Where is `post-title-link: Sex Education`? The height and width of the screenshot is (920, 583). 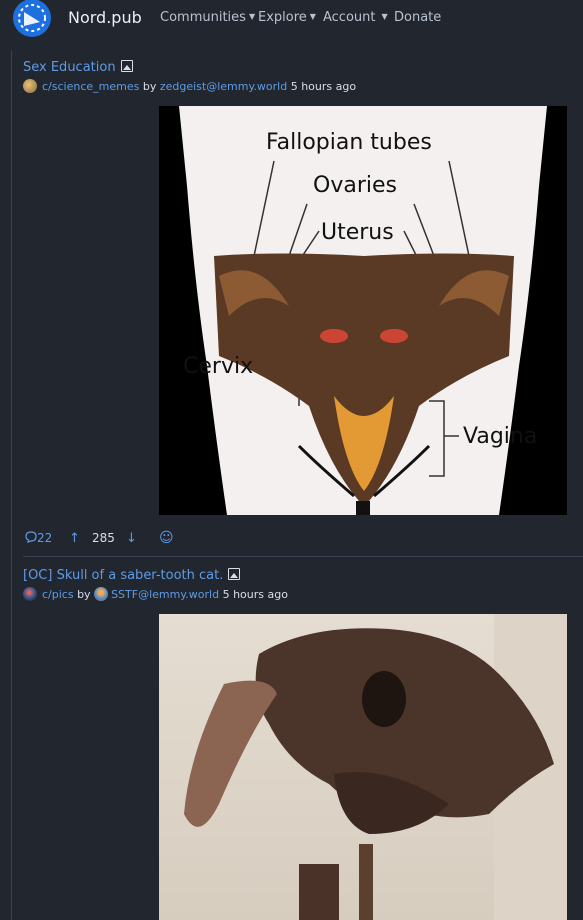 post-title-link: Sex Education is located at coordinates (189, 67).